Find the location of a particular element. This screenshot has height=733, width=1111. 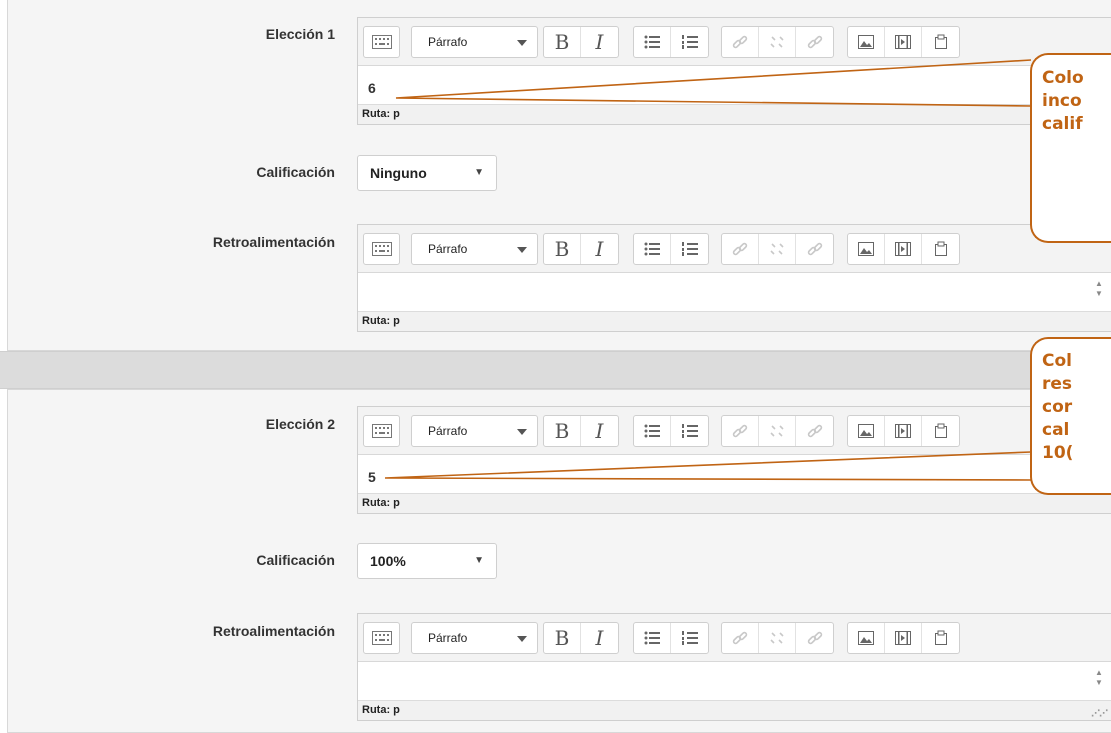

choice-1-answer-editor: Párrafo B I 6 Ruta: p is located at coordinates (734, 71).